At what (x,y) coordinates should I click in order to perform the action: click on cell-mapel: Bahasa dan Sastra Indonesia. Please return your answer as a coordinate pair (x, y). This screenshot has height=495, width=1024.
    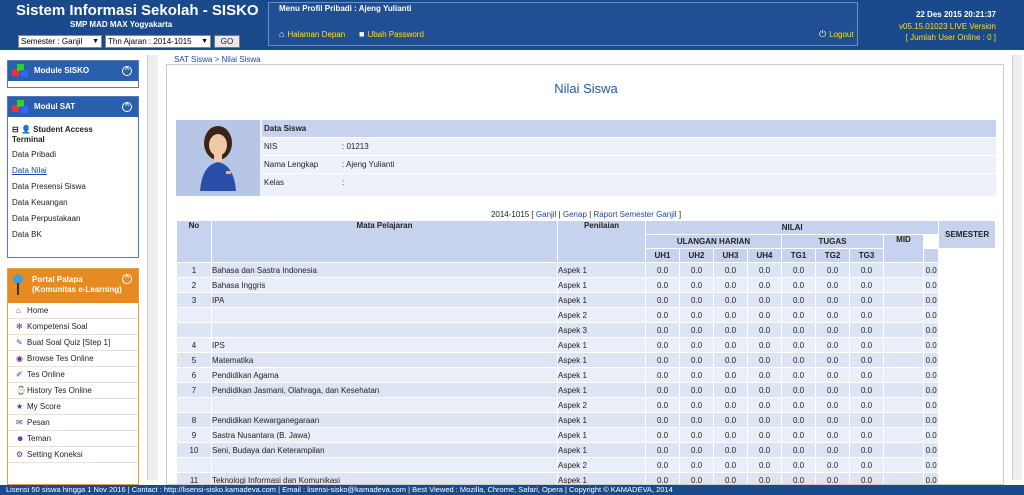
    Looking at the image, I should click on (384, 270).